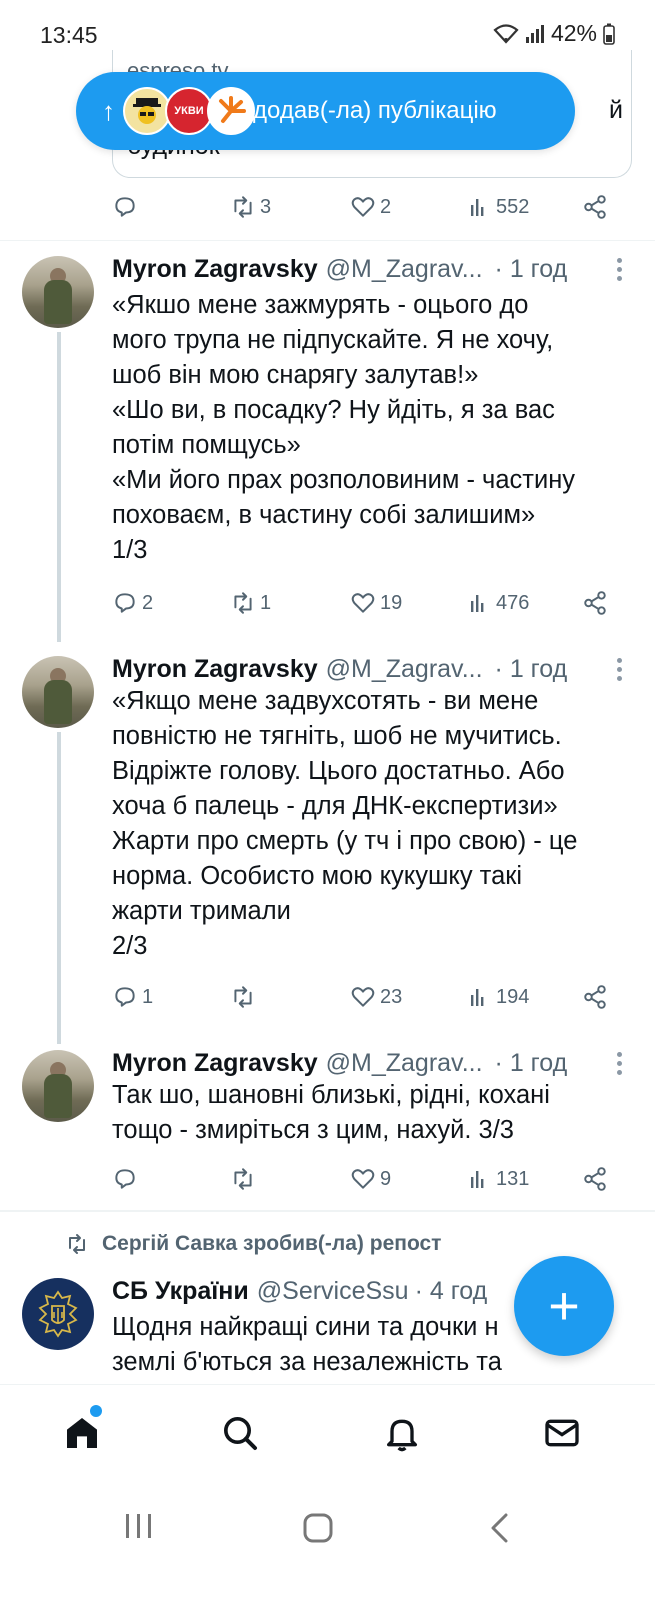  I want to click on tweet-text-line: жарти тримали, so click(201, 911).